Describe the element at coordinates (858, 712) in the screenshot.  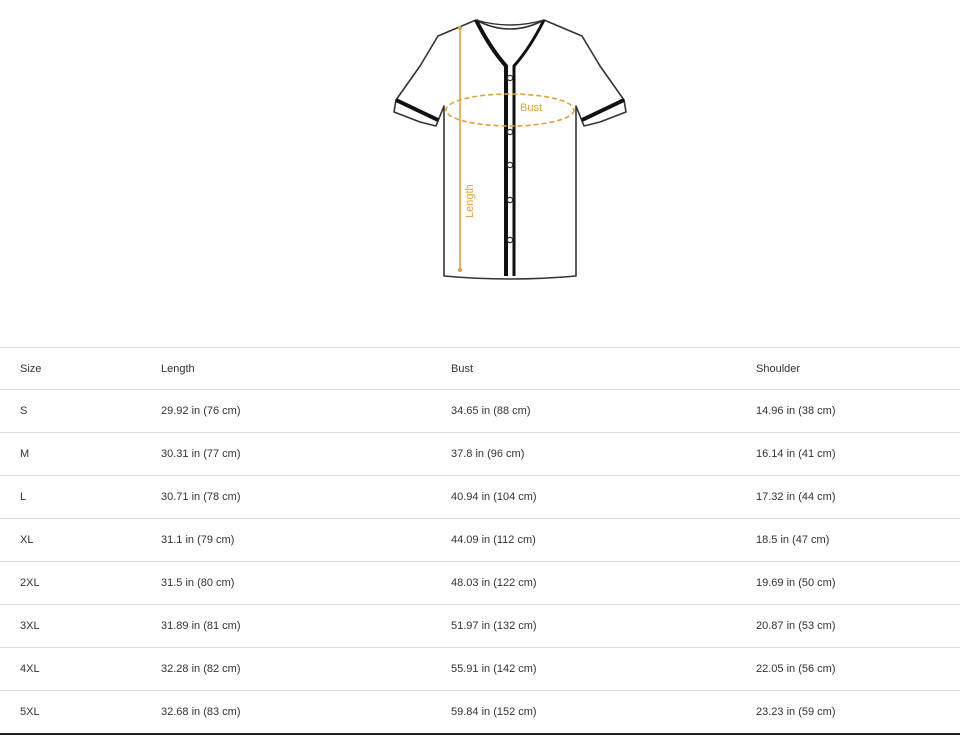
I see `shoulder-cell: 23.23 in (59 cm)` at that location.